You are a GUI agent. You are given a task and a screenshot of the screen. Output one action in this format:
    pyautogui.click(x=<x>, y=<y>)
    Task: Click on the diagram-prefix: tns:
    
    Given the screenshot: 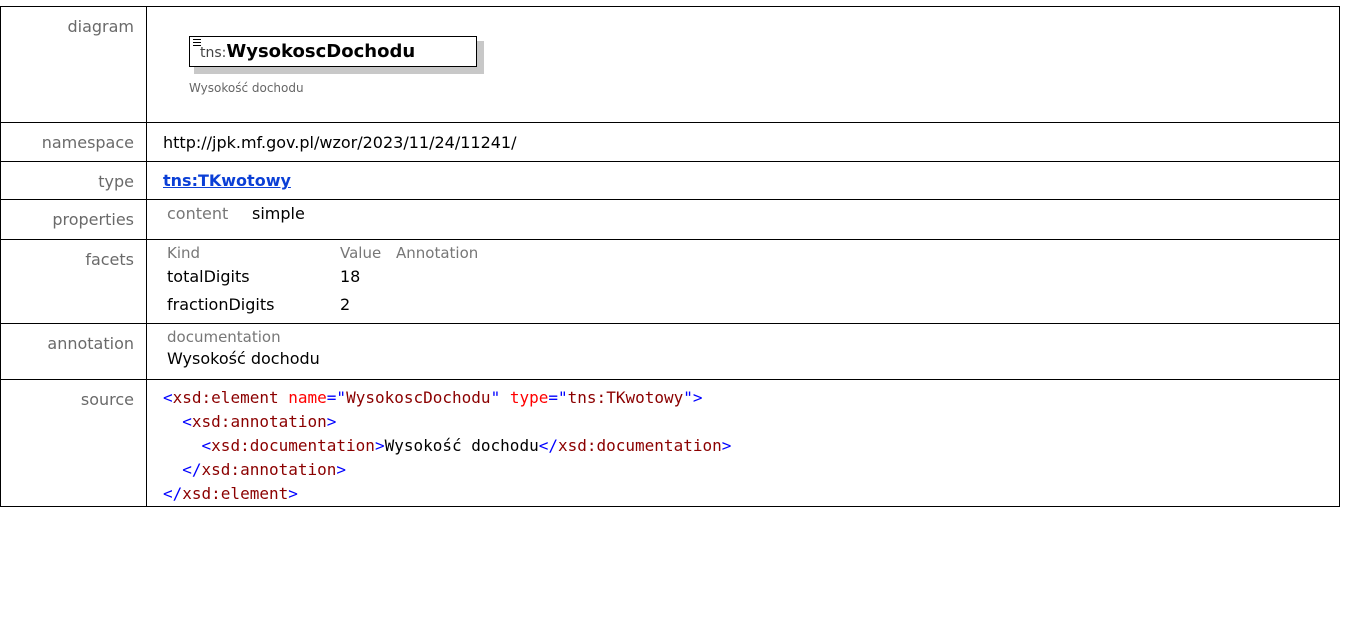 What is the action you would take?
    pyautogui.click(x=213, y=53)
    